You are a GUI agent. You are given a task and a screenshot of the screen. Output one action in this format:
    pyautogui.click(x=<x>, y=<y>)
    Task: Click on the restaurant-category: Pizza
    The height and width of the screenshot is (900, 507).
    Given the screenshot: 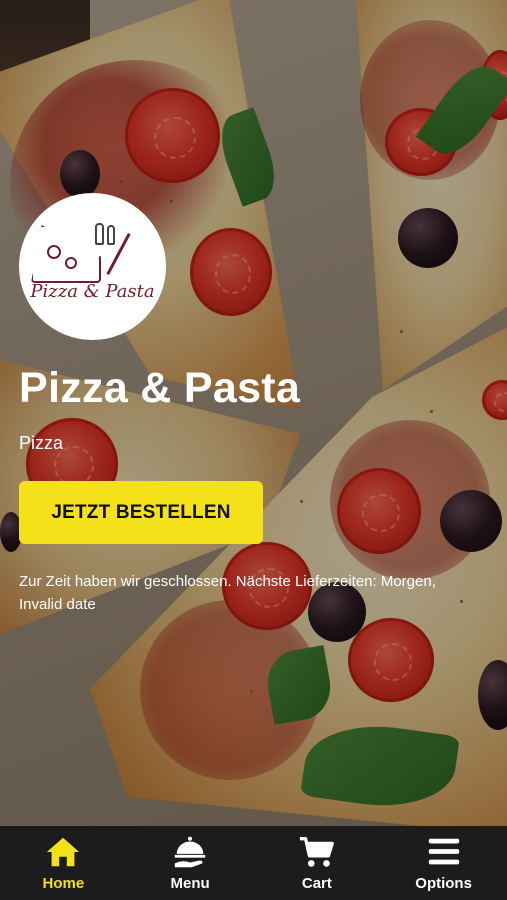 What is the action you would take?
    pyautogui.click(x=41, y=443)
    